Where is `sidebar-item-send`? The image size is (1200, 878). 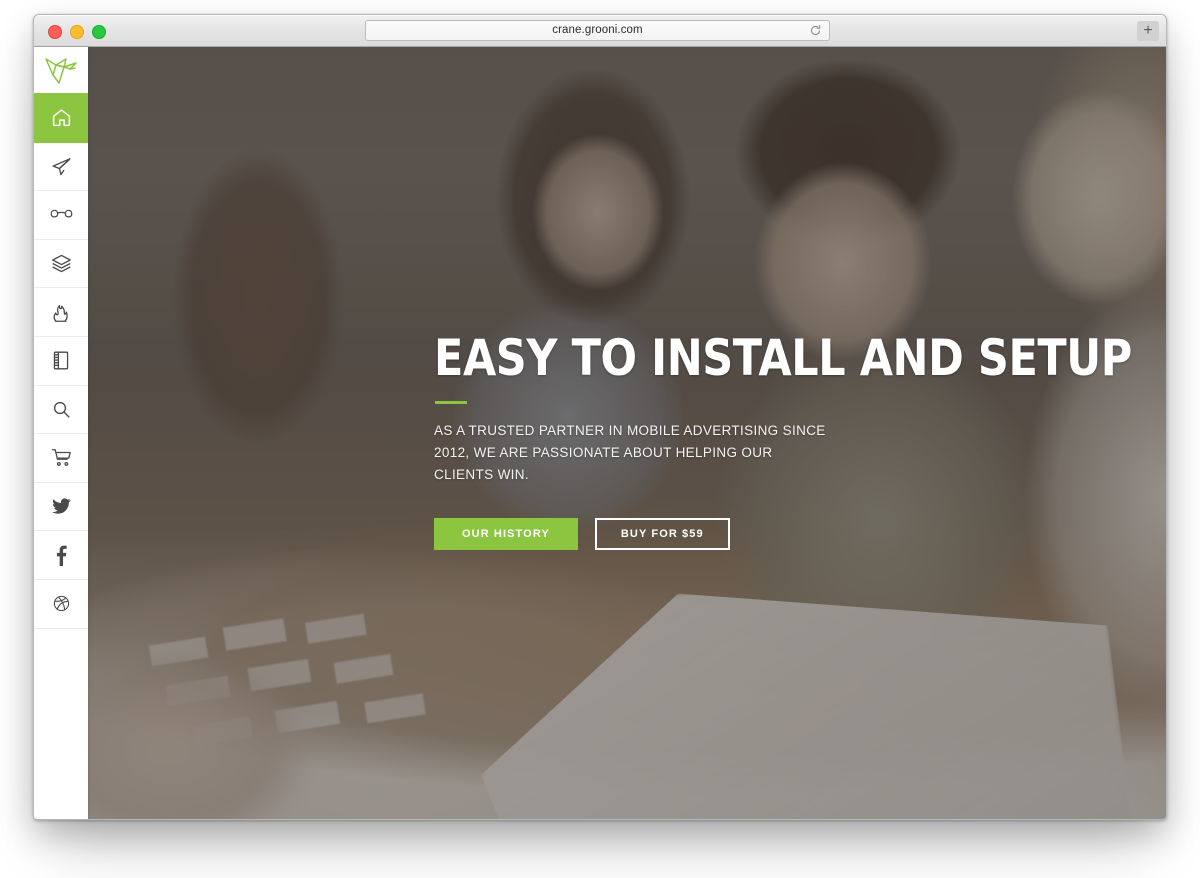
sidebar-item-send is located at coordinates (61, 166).